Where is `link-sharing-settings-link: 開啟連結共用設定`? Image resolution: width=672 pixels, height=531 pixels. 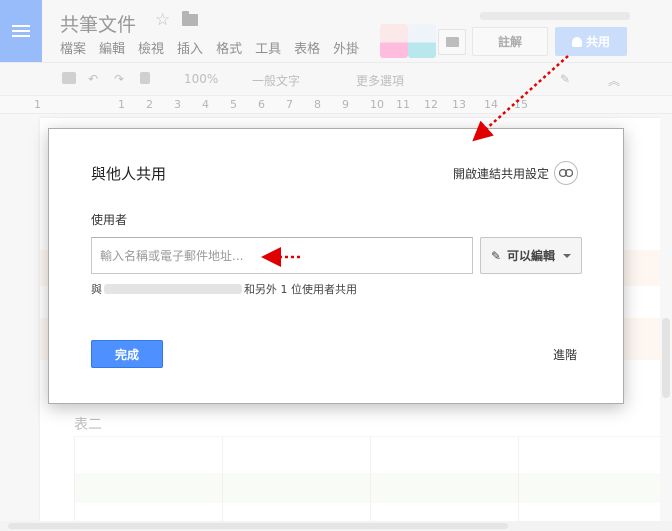
link-sharing-settings-link: 開啟連結共用設定 is located at coordinates (501, 173).